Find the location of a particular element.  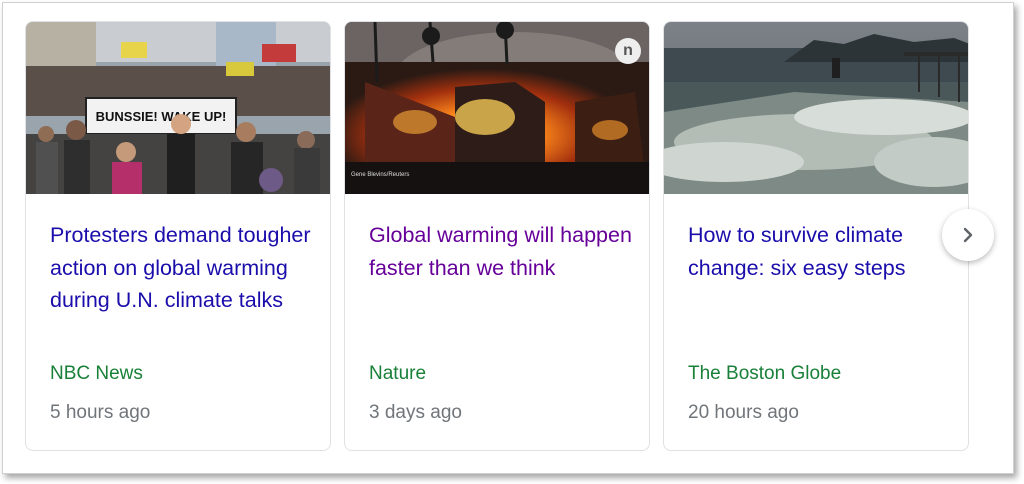

news-thumbnail-wildfire: n Gene Blevins/Reuters is located at coordinates (497, 108).